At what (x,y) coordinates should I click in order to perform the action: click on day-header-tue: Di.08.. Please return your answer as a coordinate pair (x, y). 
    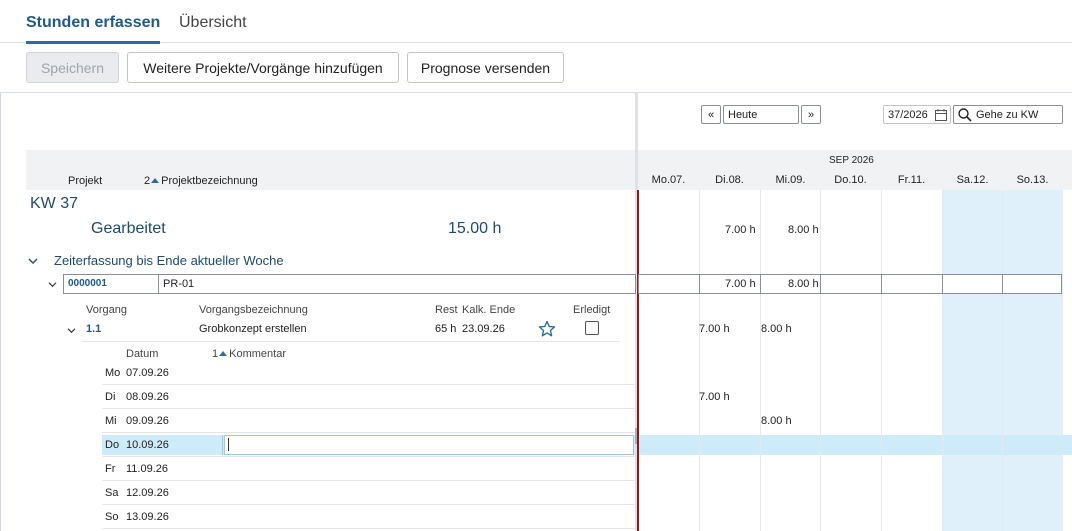
    Looking at the image, I should click on (729, 180).